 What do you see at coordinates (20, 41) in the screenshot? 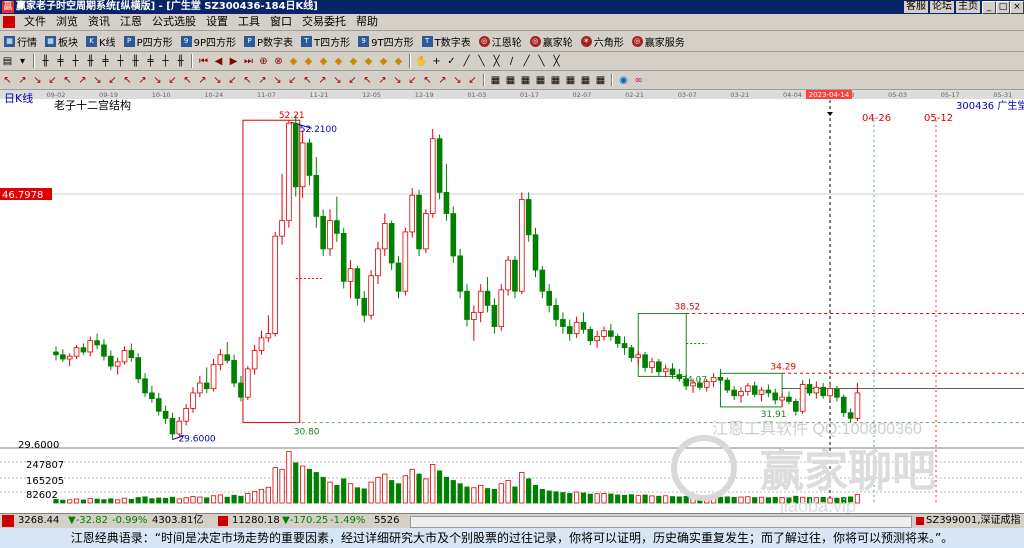
I see `btn-hangqing: ▦ 行情` at bounding box center [20, 41].